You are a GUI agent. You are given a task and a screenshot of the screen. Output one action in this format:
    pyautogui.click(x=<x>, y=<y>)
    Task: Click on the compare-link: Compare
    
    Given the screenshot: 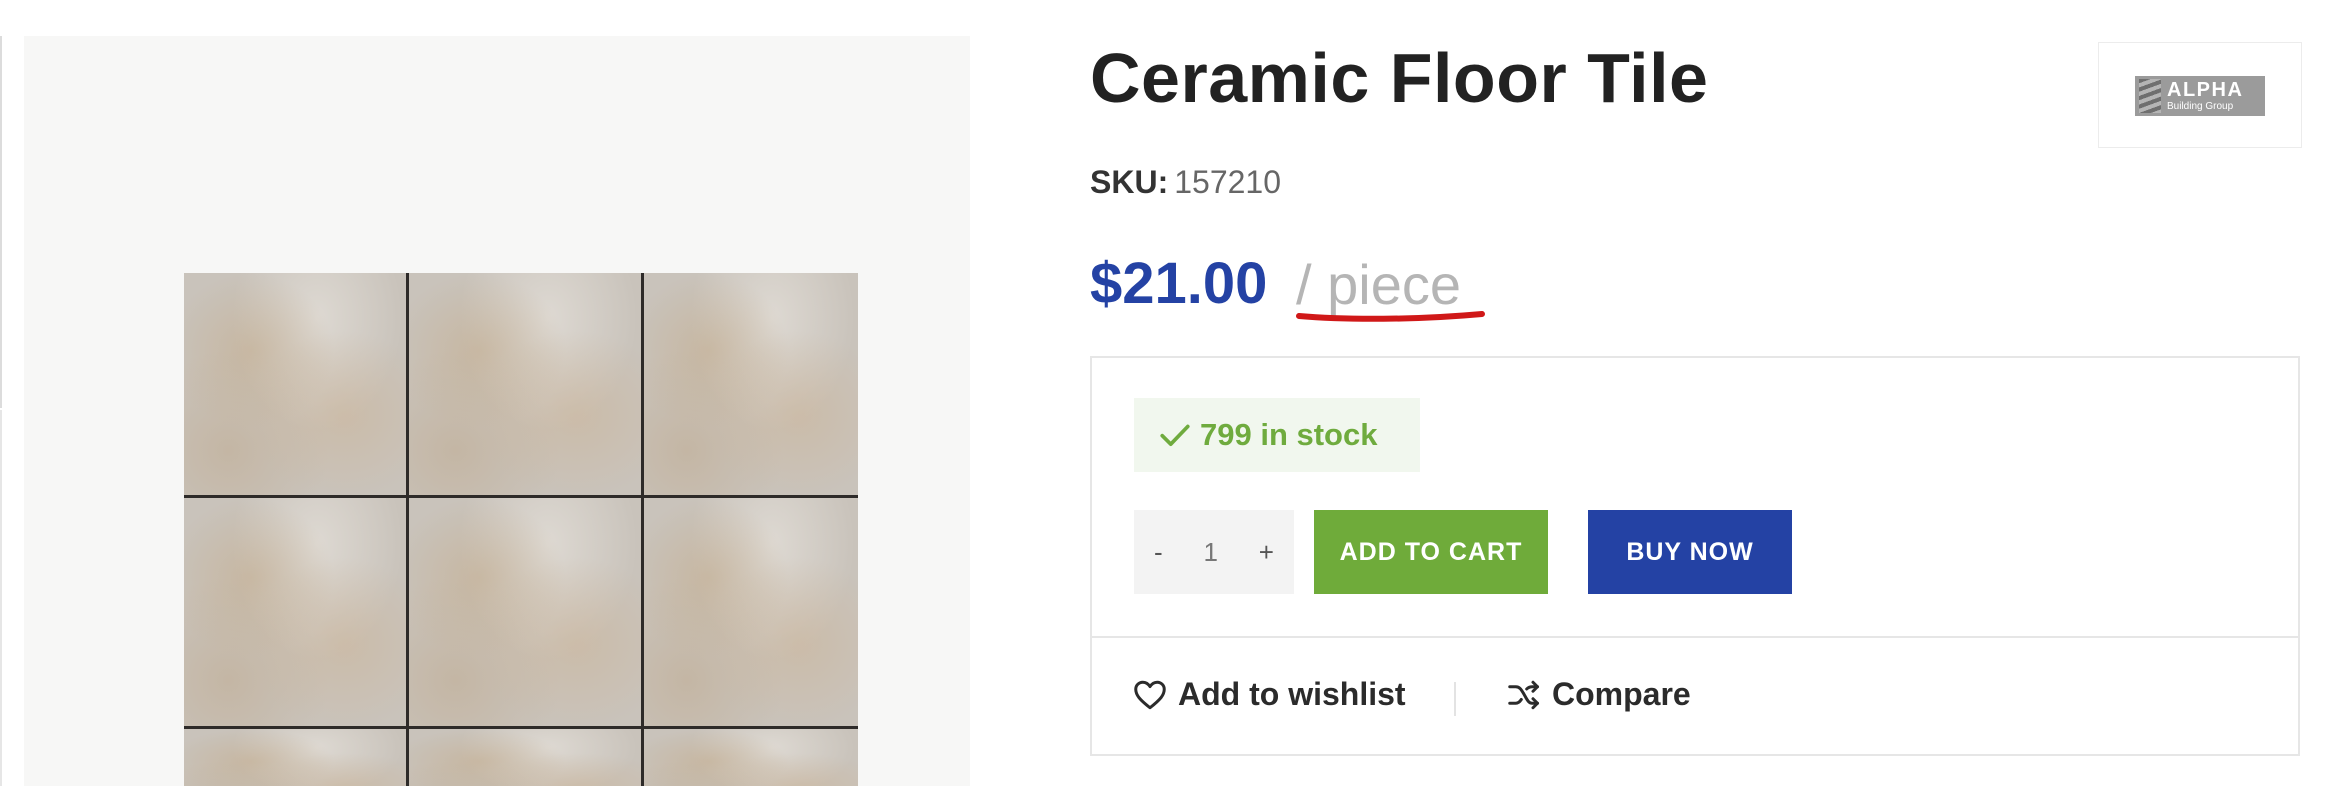 What is the action you would take?
    pyautogui.click(x=1598, y=694)
    